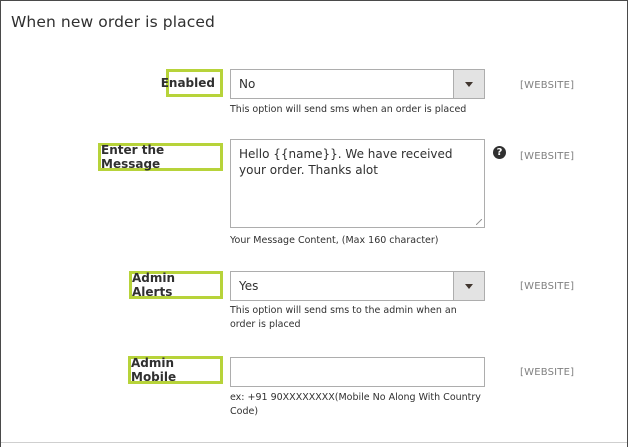 The height and width of the screenshot is (448, 628). Describe the element at coordinates (113, 22) in the screenshot. I see `section-title: When new order is placed` at that location.